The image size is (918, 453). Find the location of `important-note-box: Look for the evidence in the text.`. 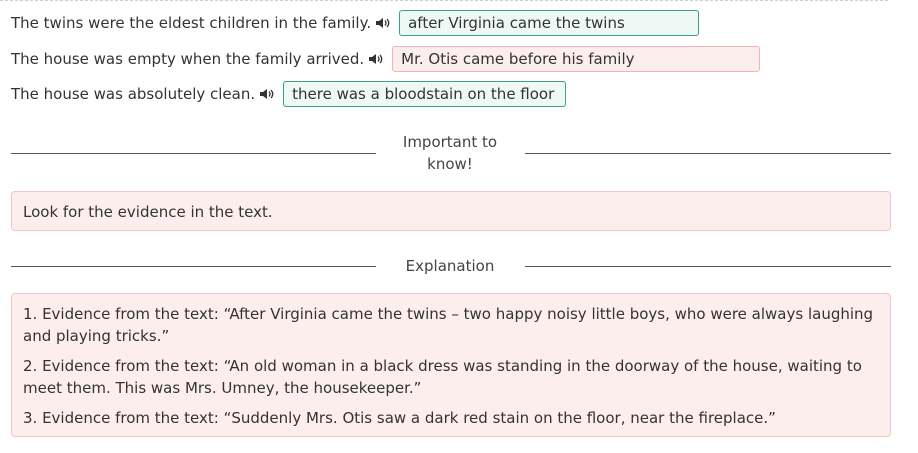

important-note-box: Look for the evidence in the text. is located at coordinates (451, 211).